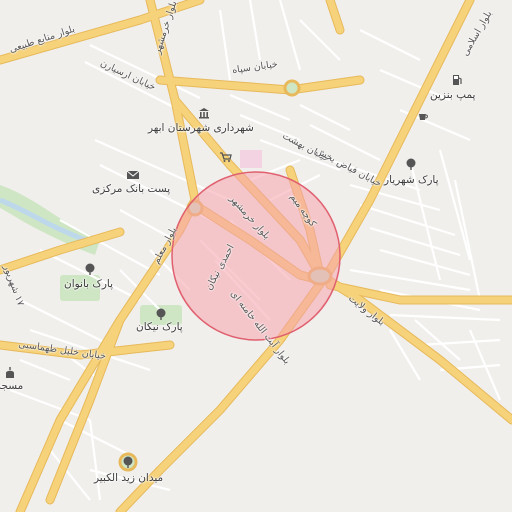 The image size is (512, 512). Describe the element at coordinates (457, 80) in the screenshot. I see `fuel-icon` at that location.